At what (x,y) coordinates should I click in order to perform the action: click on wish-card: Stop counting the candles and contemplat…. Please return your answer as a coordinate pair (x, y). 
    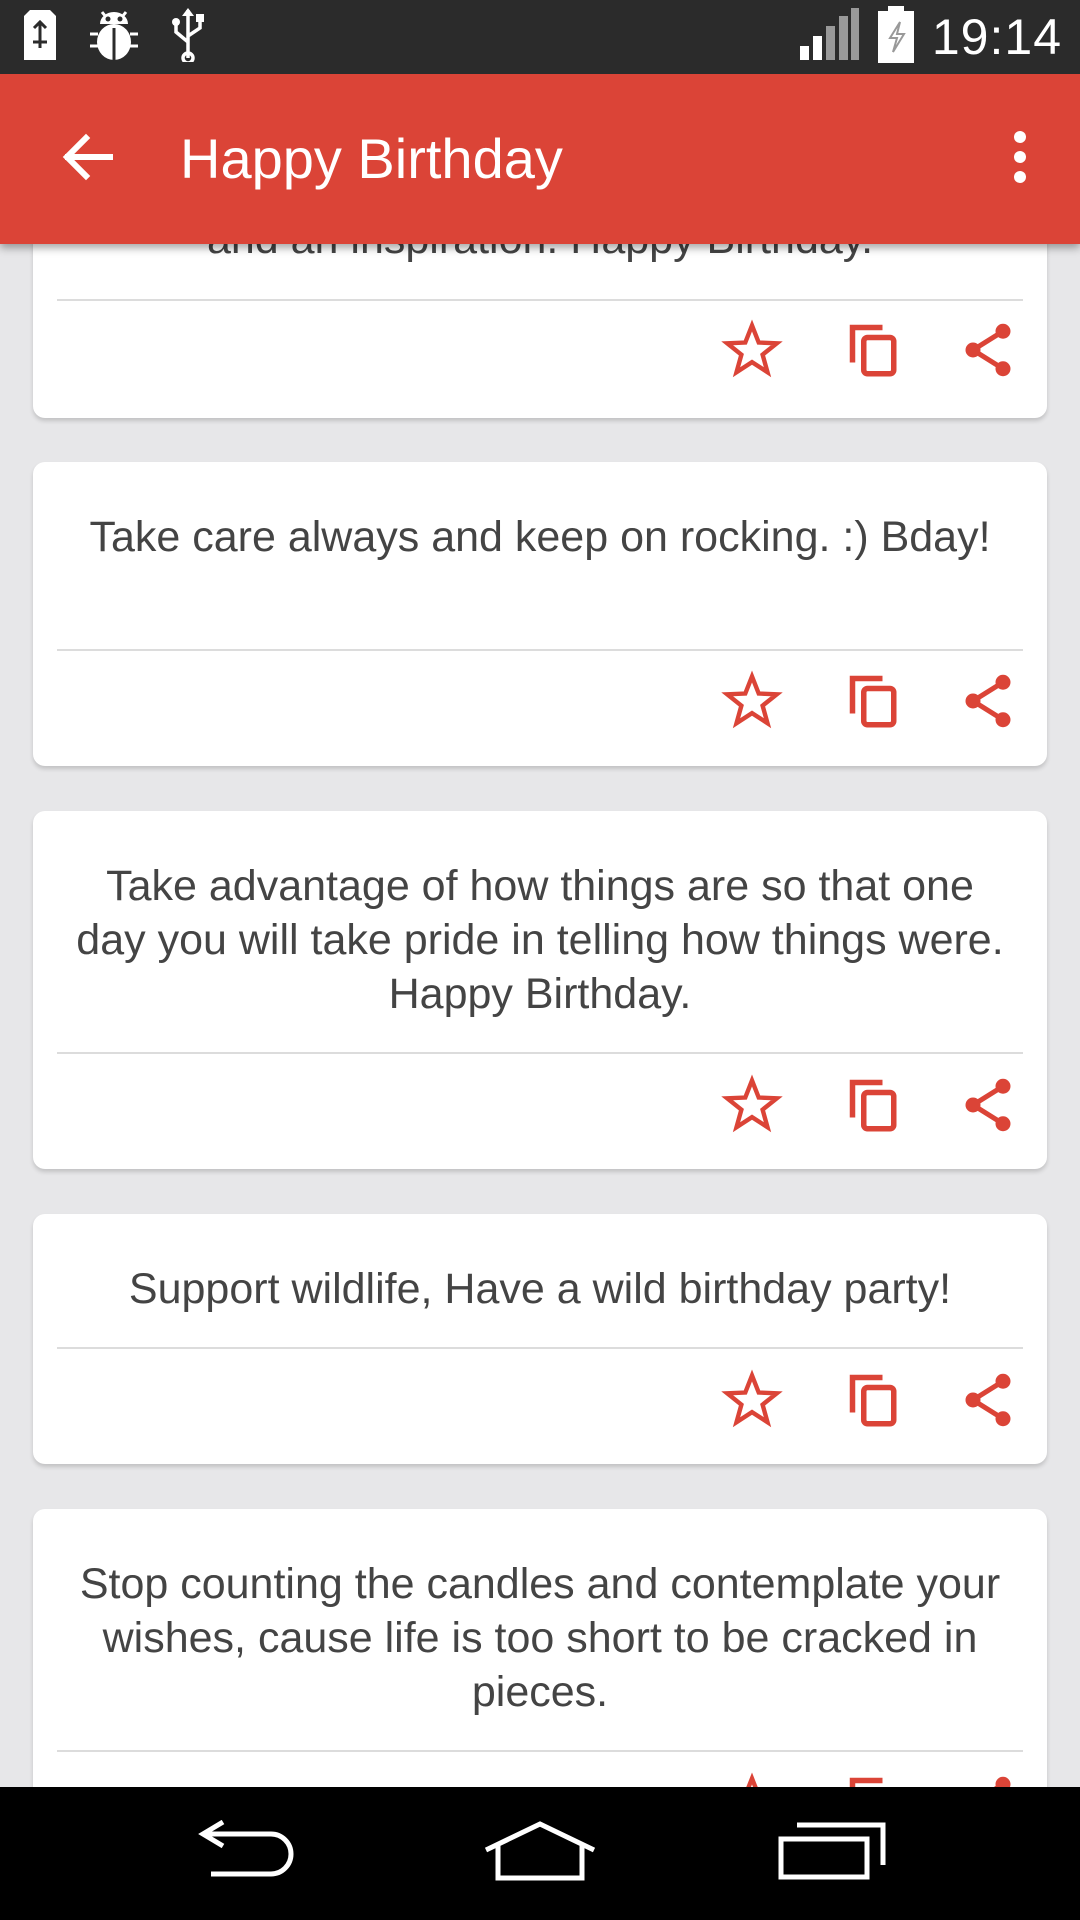
    Looking at the image, I should click on (540, 1648).